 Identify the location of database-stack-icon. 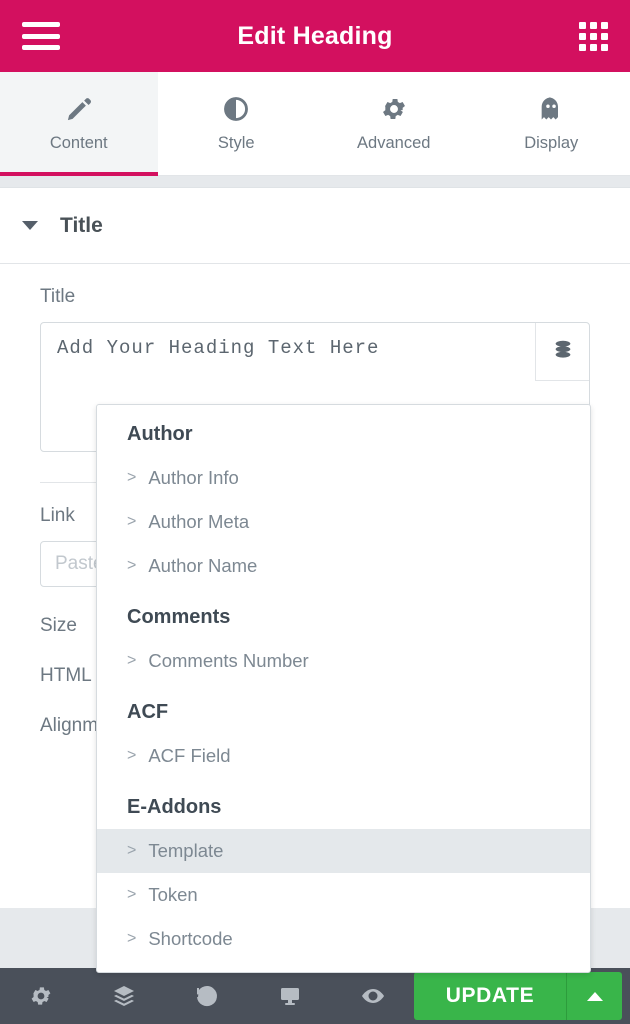
(562, 352).